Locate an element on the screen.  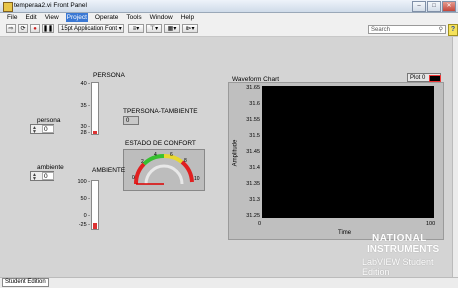
y-tick: 31.5 is located at coordinates (254, 136).